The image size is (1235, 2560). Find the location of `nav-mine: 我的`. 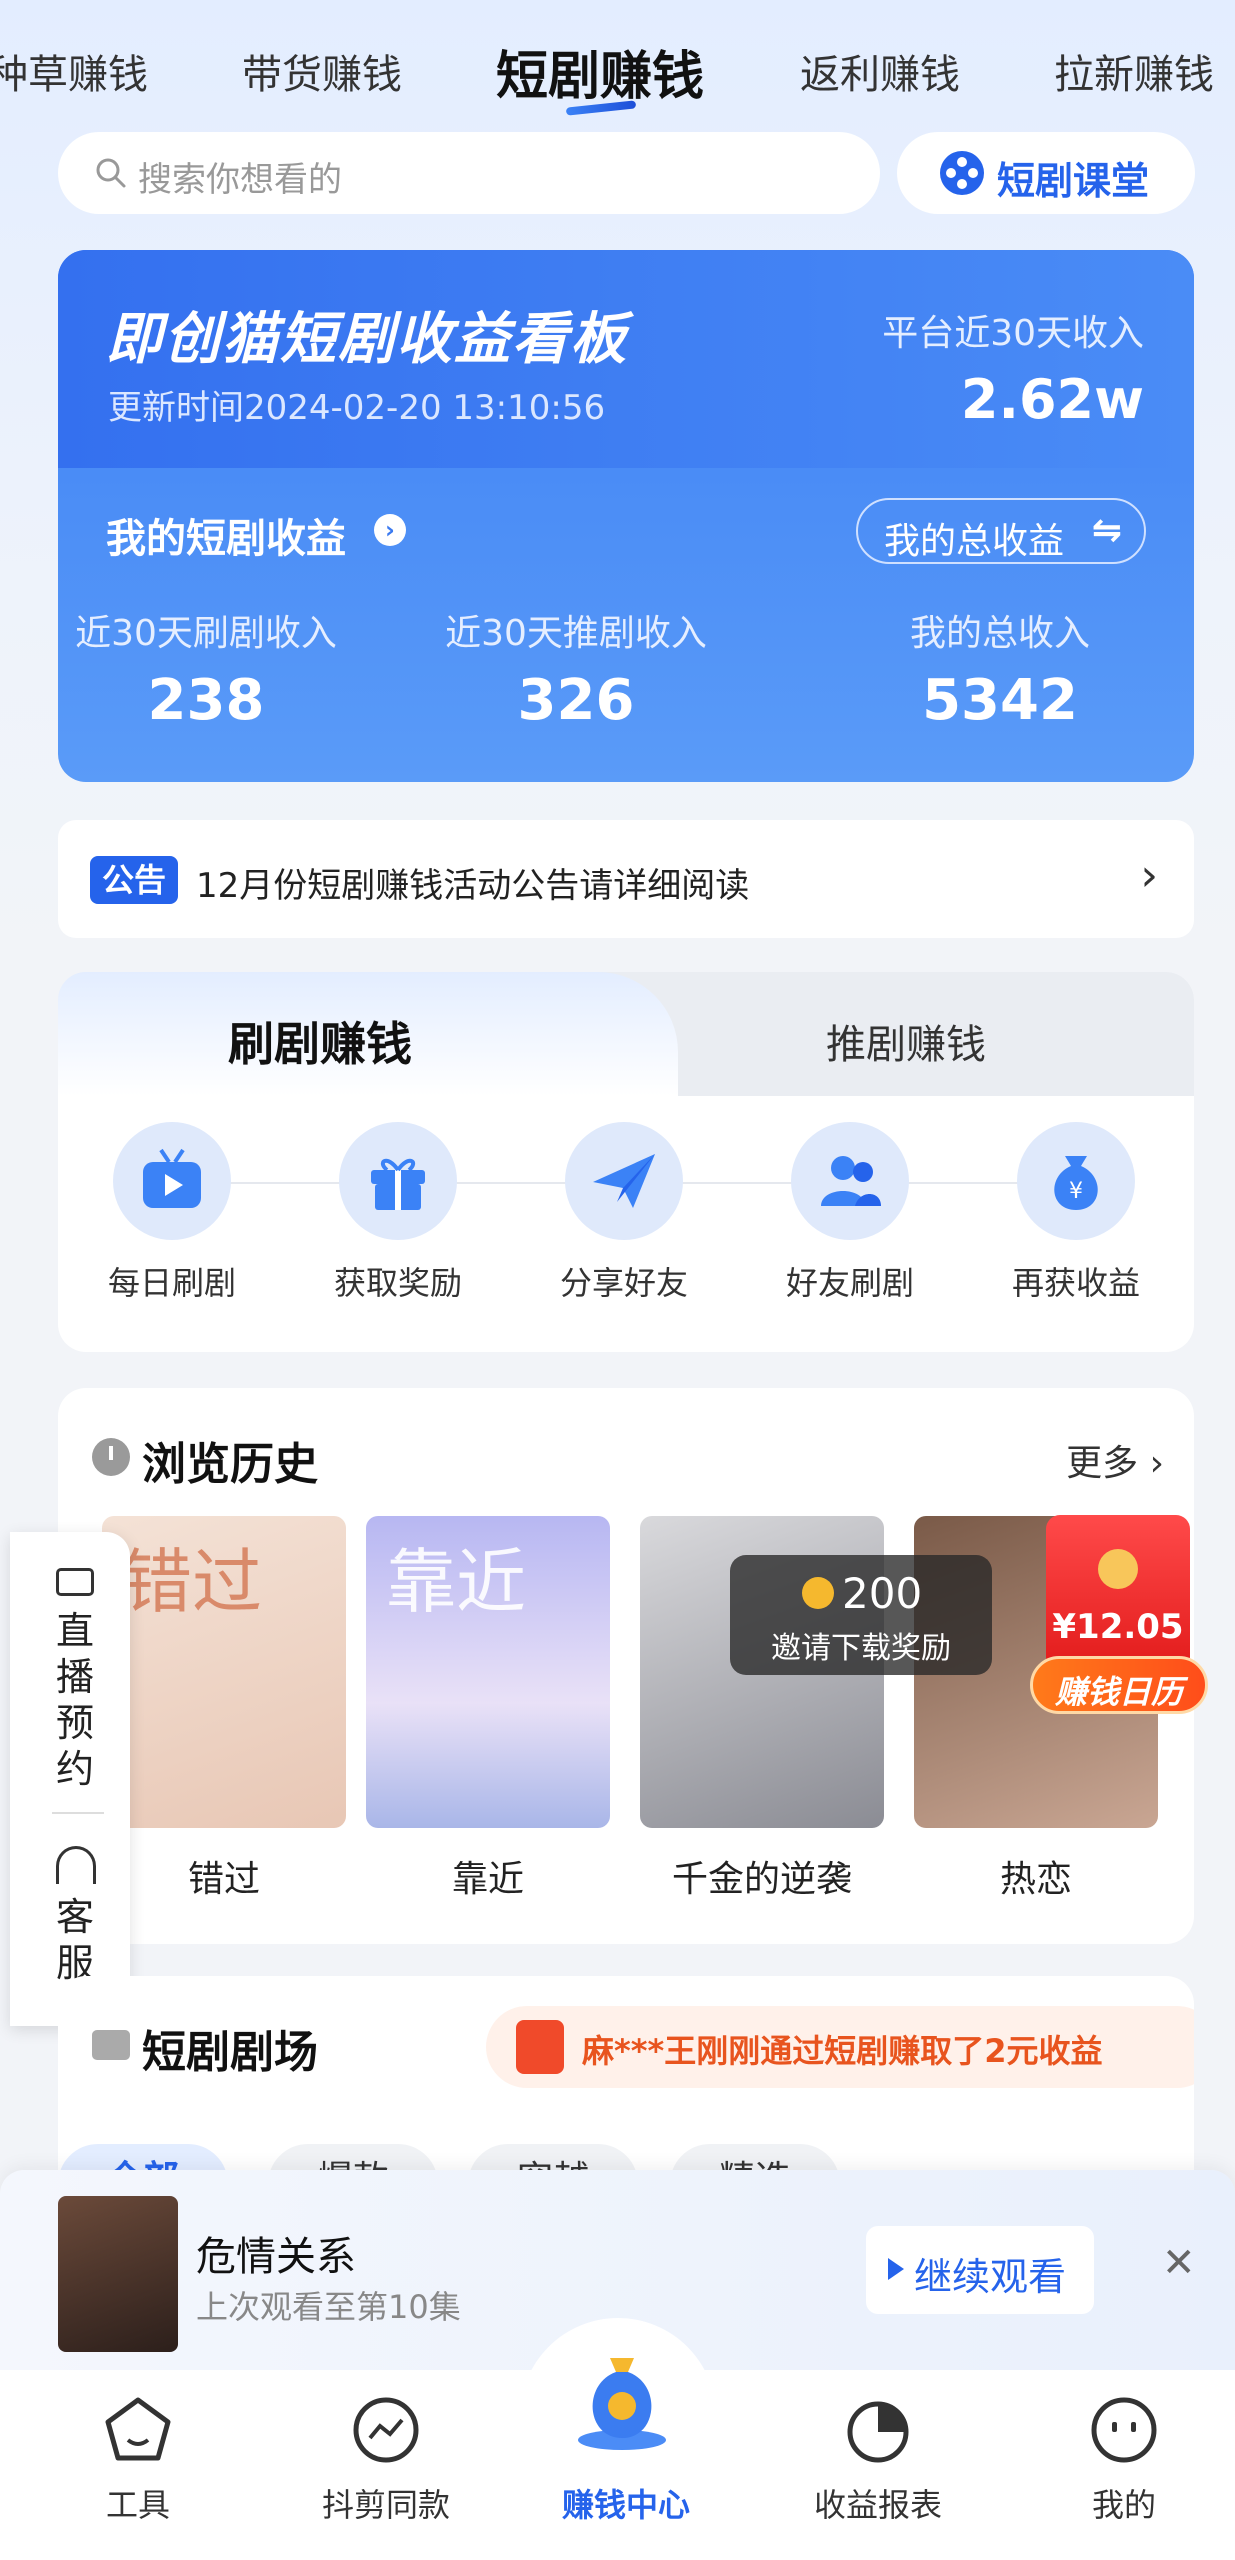

nav-mine: 我的 is located at coordinates (1124, 2460).